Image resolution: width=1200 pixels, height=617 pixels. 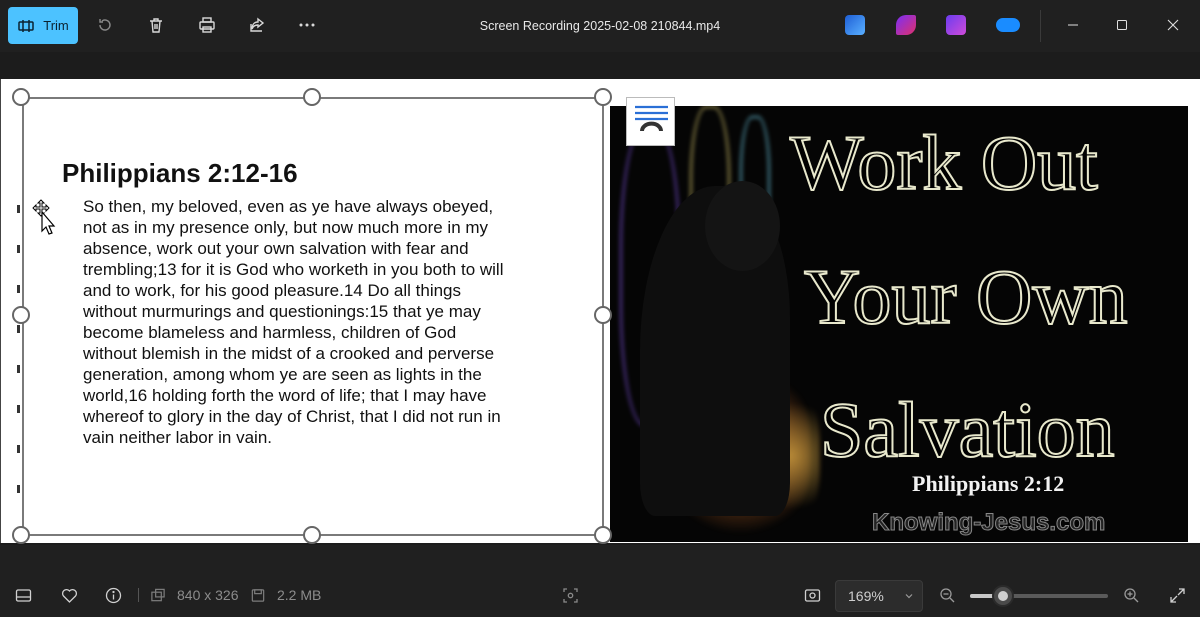 I want to click on handle-bottom-left, so click(x=21, y=535).